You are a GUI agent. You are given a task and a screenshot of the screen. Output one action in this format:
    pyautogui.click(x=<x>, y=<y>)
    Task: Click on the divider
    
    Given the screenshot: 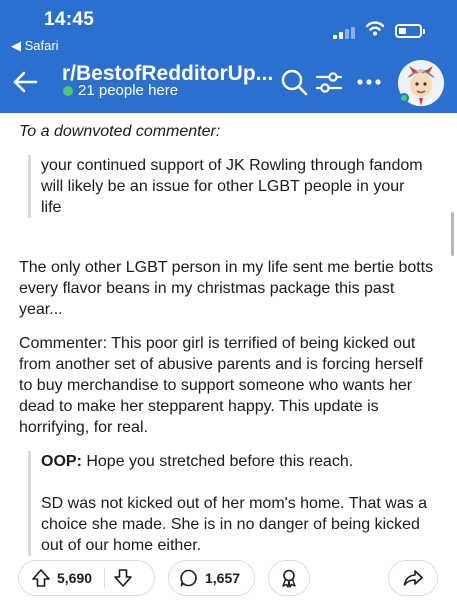 What is the action you would take?
    pyautogui.click(x=105, y=578)
    